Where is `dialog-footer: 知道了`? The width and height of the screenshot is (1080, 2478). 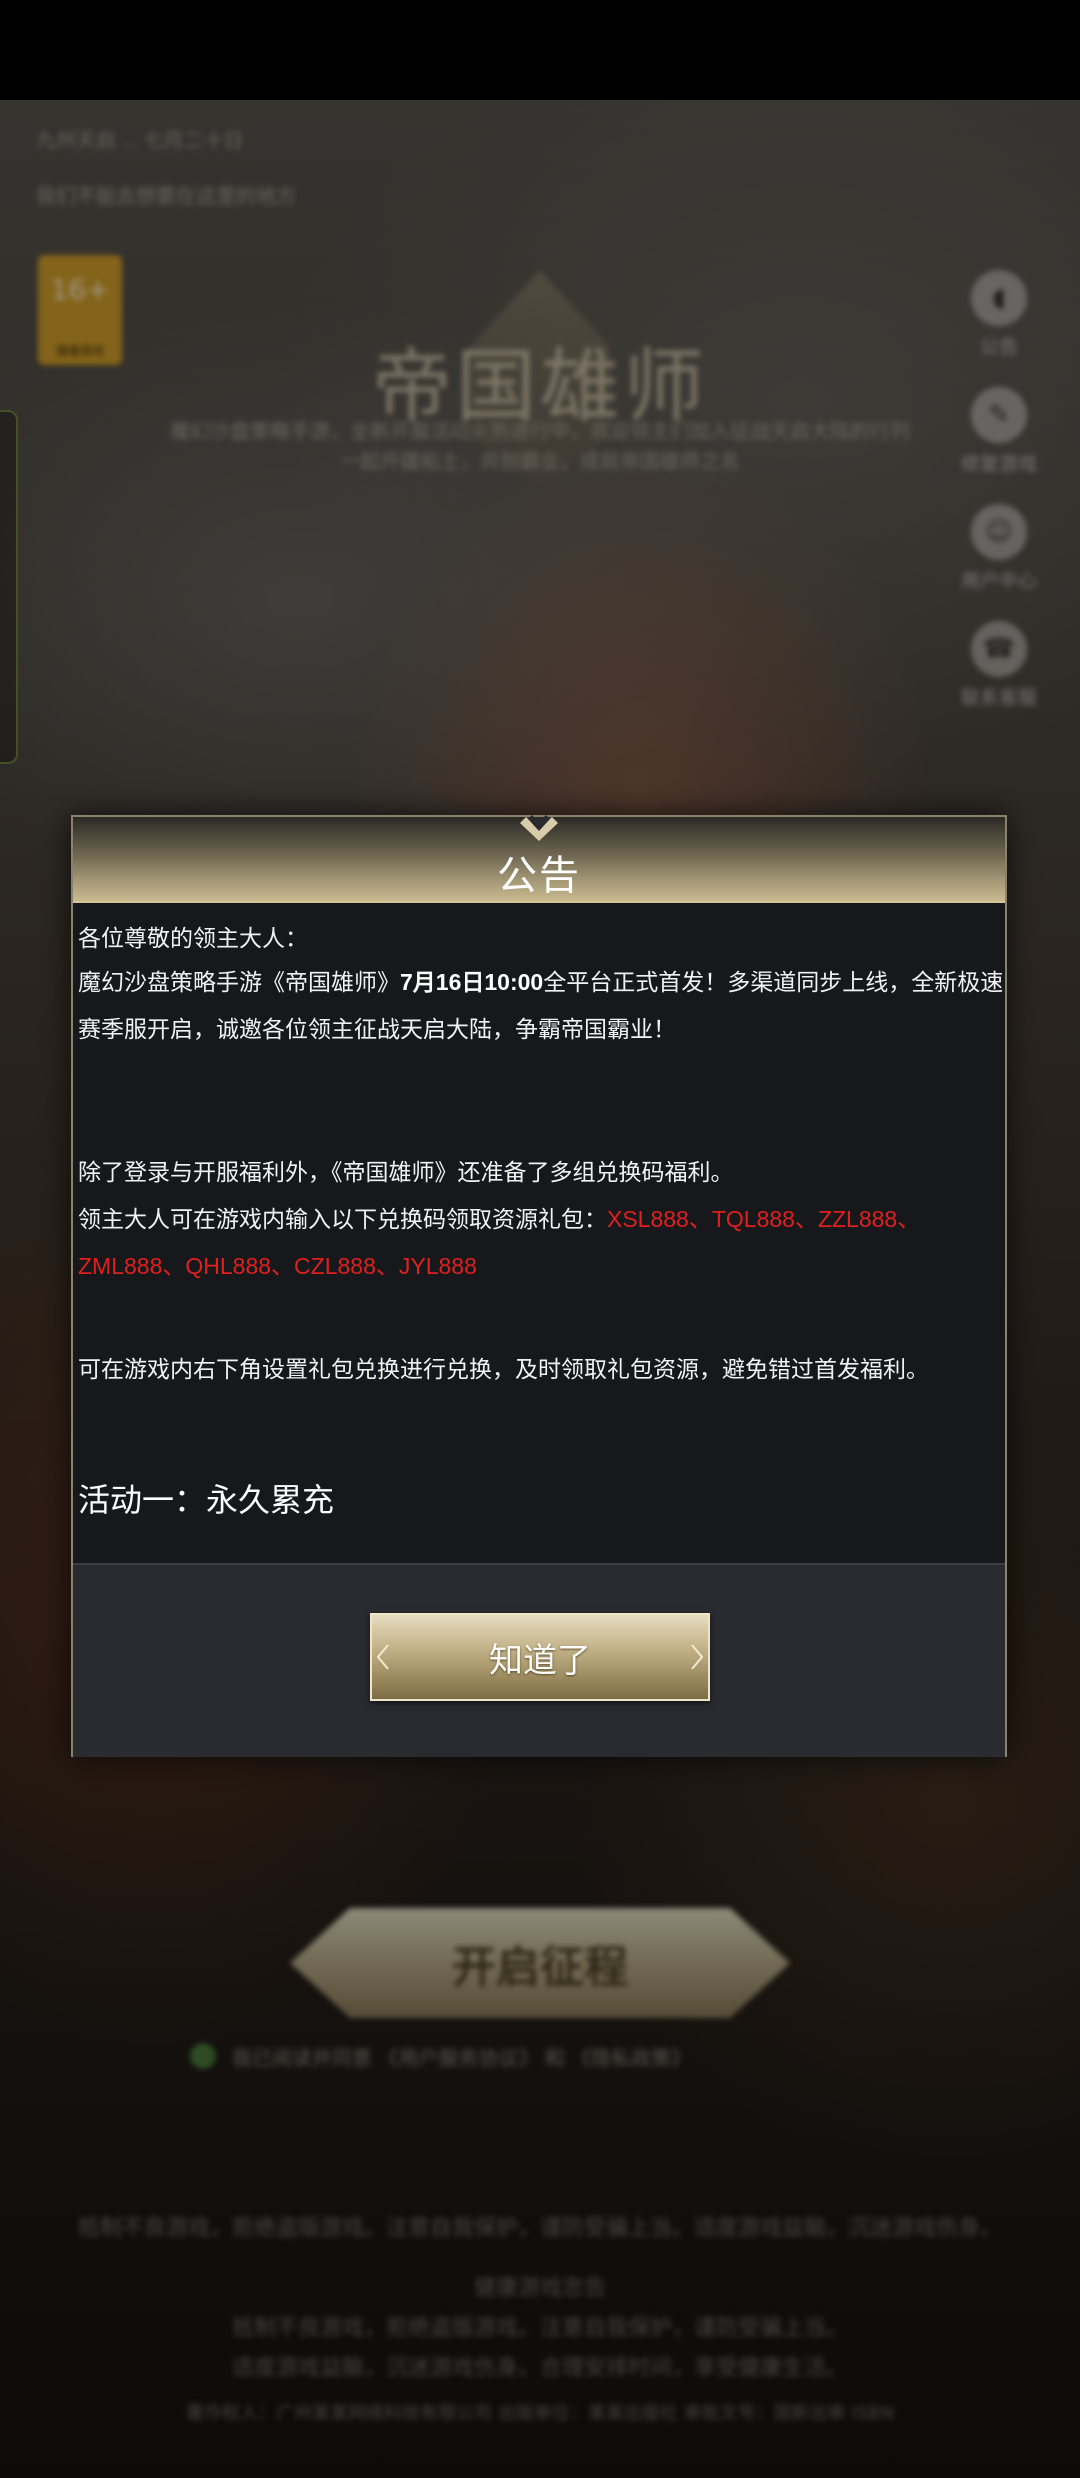 dialog-footer: 知道了 is located at coordinates (539, 1660).